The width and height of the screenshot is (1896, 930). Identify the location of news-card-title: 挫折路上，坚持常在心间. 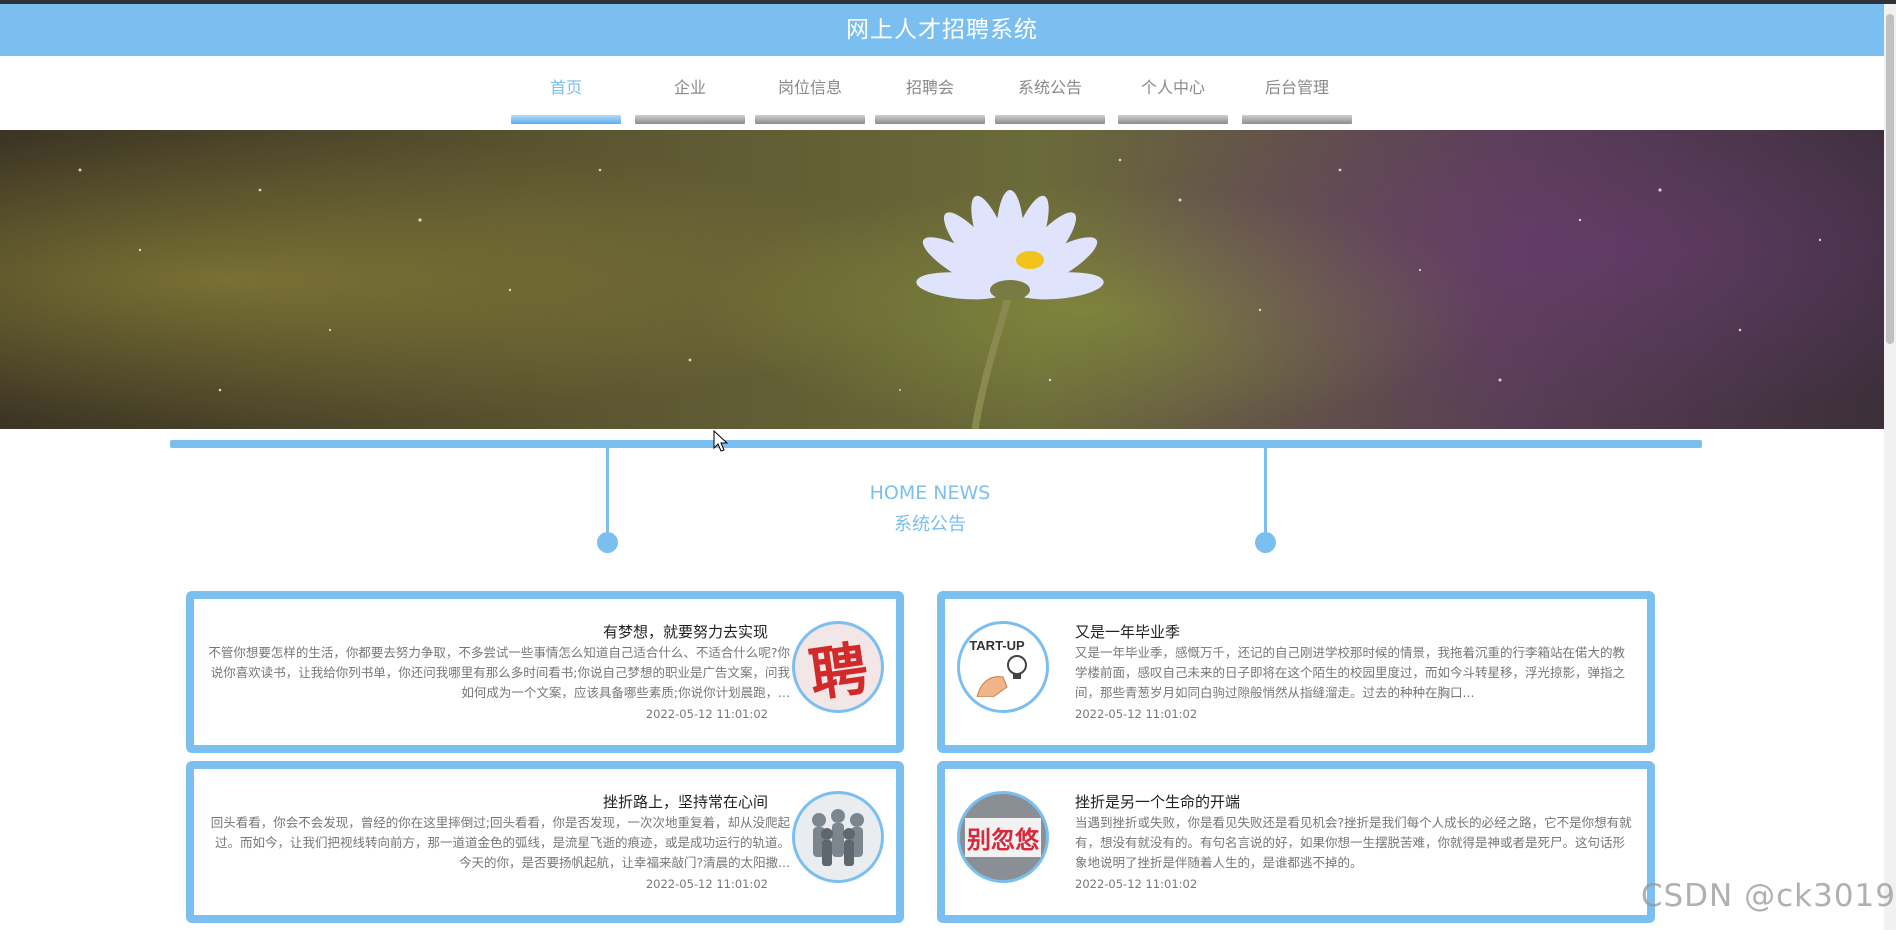
(685, 801).